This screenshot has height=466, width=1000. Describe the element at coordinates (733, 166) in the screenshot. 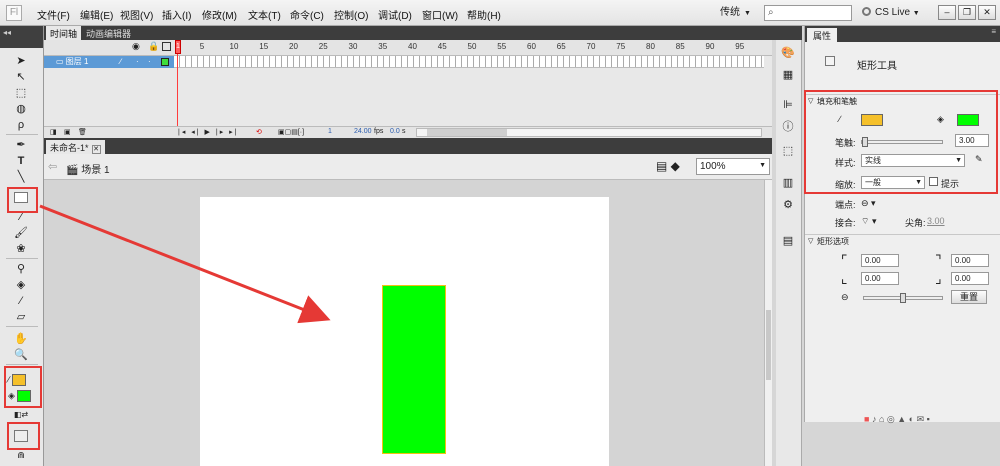

I see `zoom-select: 100% ▼` at that location.